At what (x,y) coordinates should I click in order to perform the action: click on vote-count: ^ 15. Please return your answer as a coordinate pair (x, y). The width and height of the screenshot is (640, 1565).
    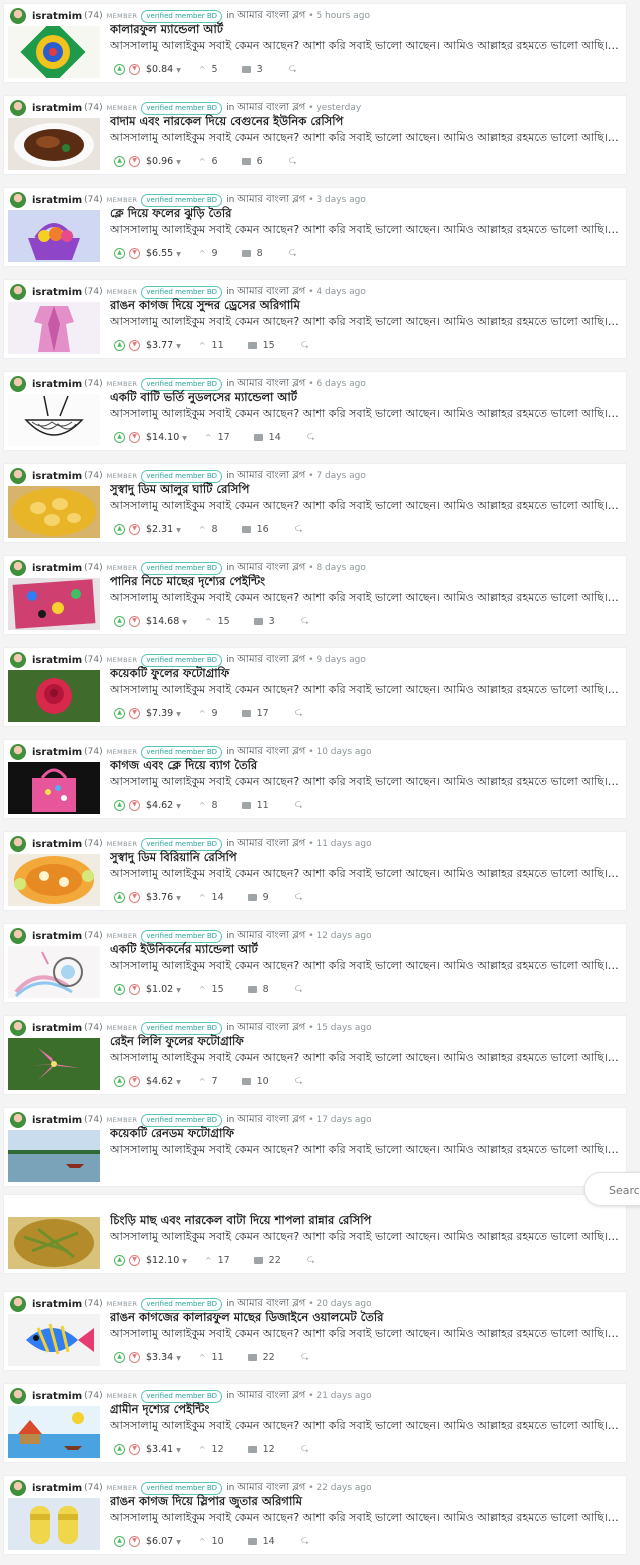
    Looking at the image, I should click on (217, 621).